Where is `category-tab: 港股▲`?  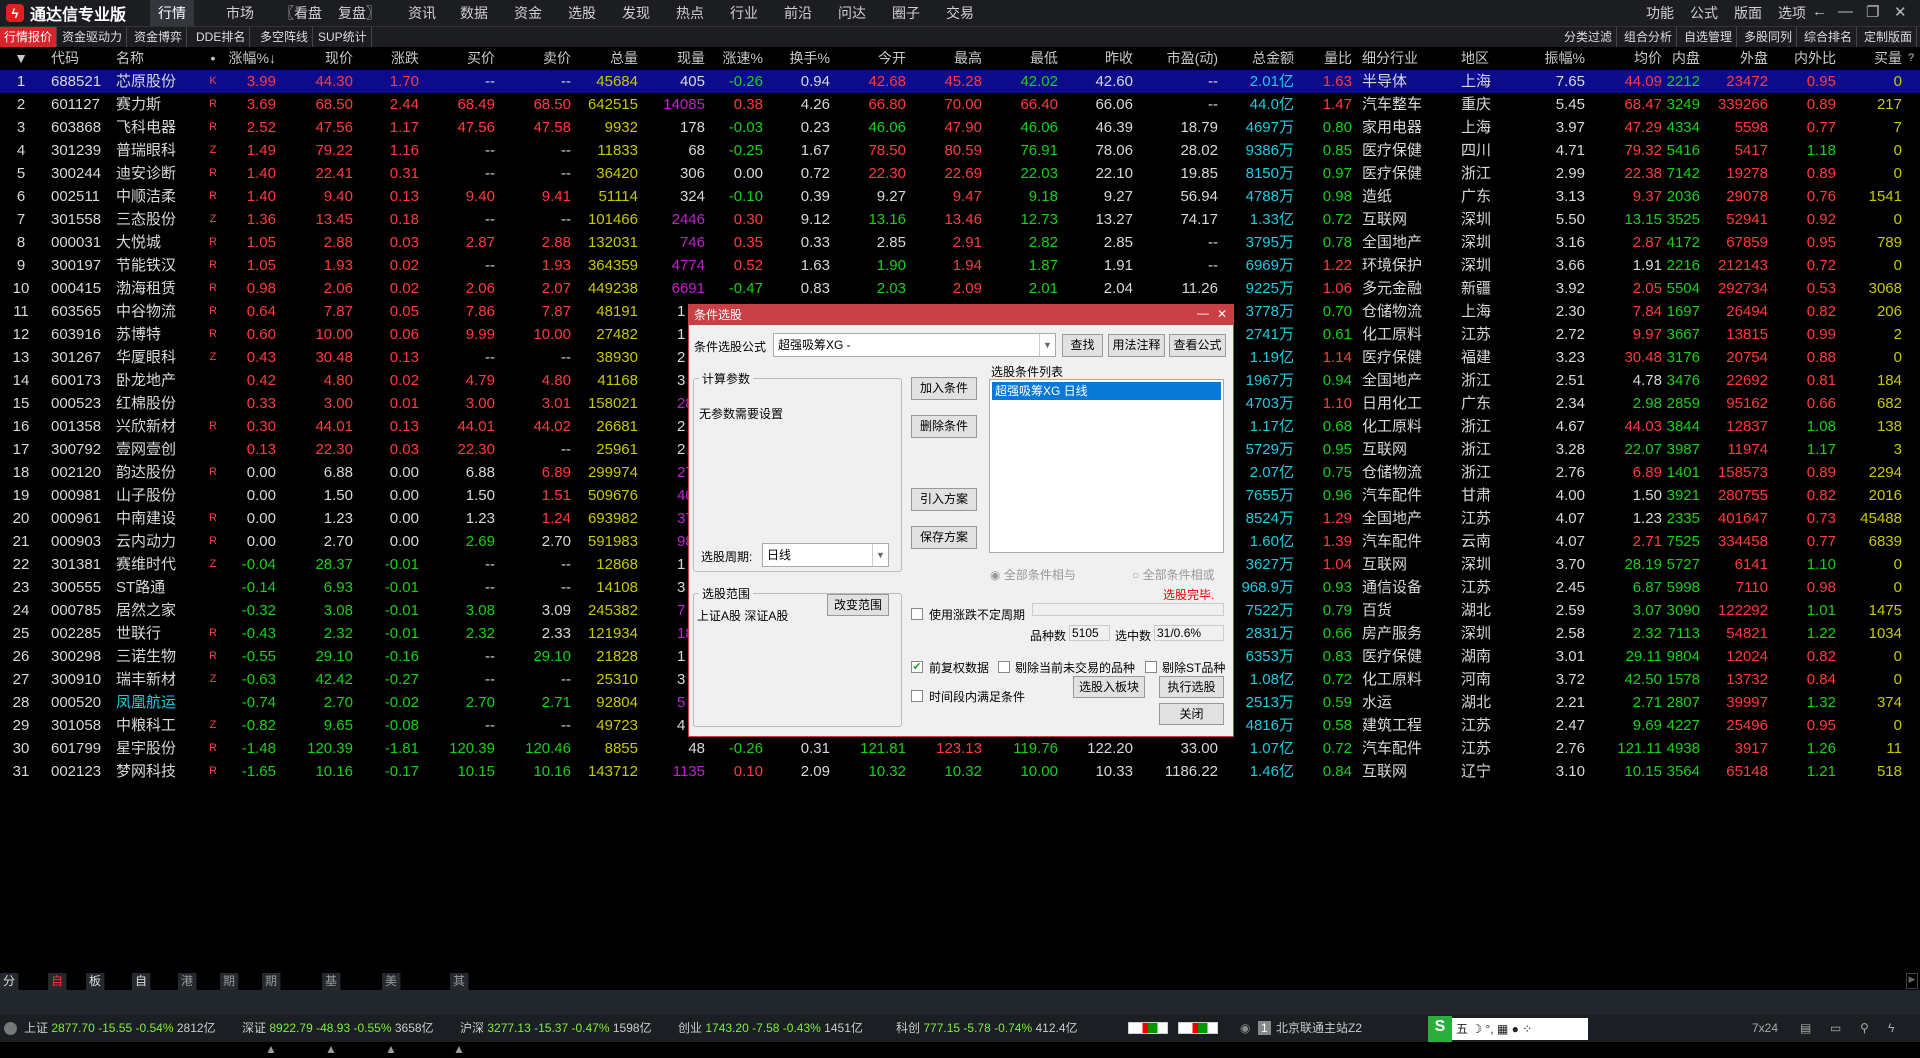 category-tab: 港股▲ is located at coordinates (188, 997).